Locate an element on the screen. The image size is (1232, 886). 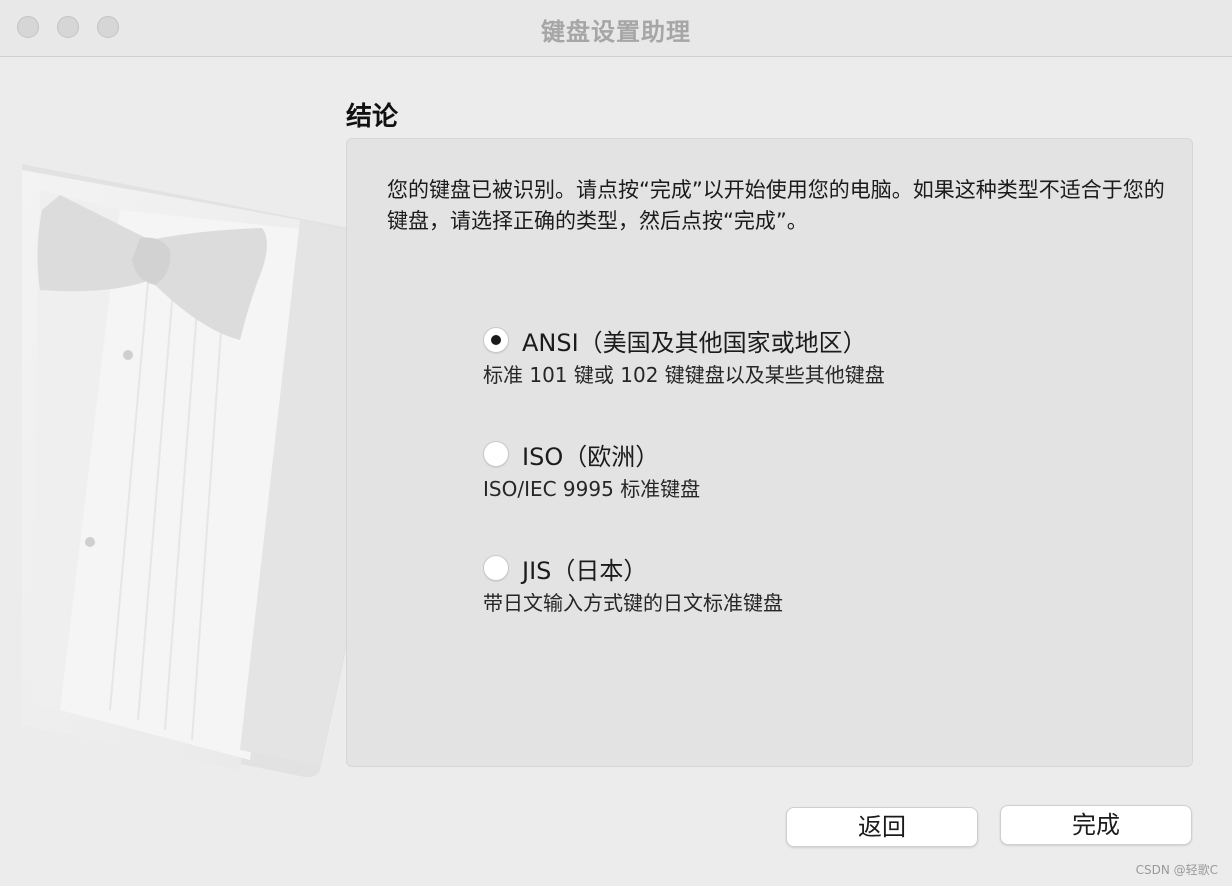
option-description: ISO/IEC 9995 标准键盘 is located at coordinates (592, 489).